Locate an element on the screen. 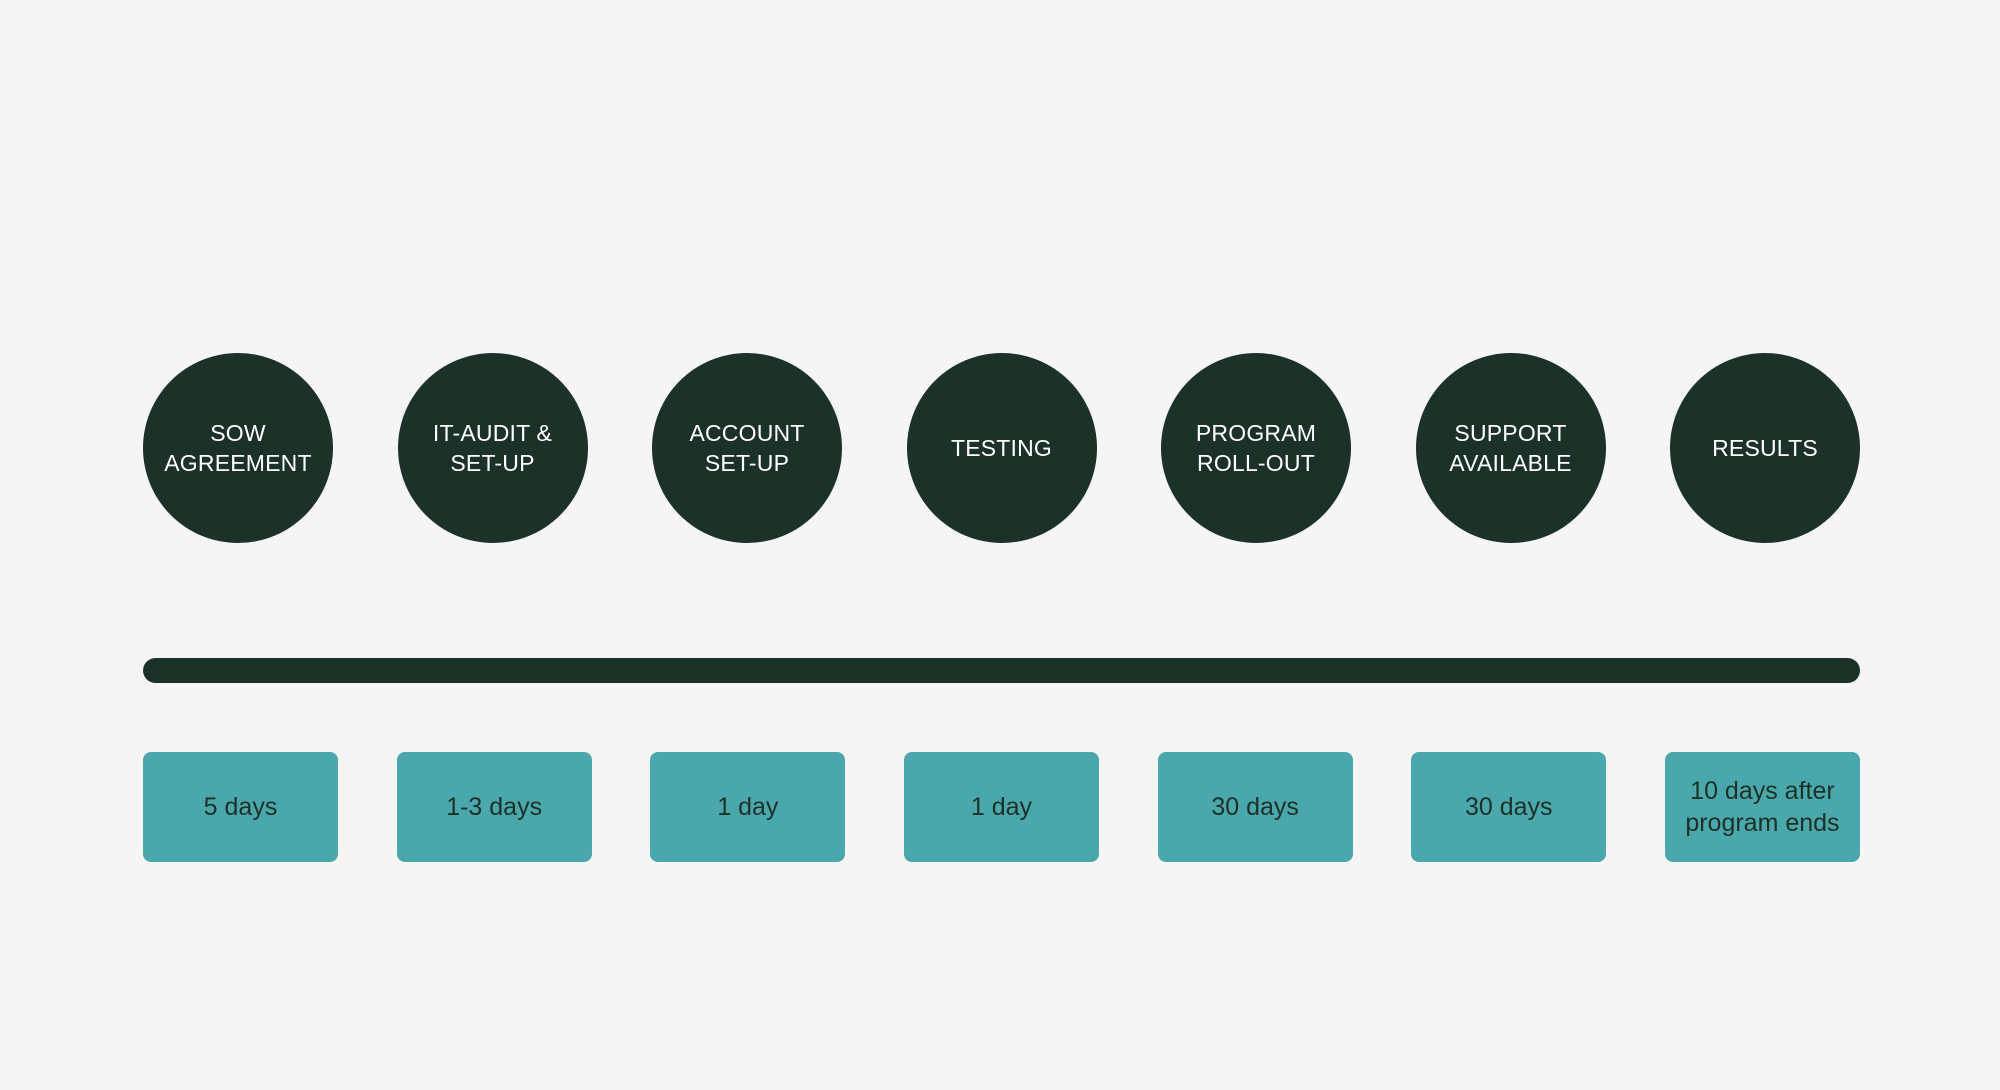  duration-label-6: 30 days is located at coordinates (1509, 806).